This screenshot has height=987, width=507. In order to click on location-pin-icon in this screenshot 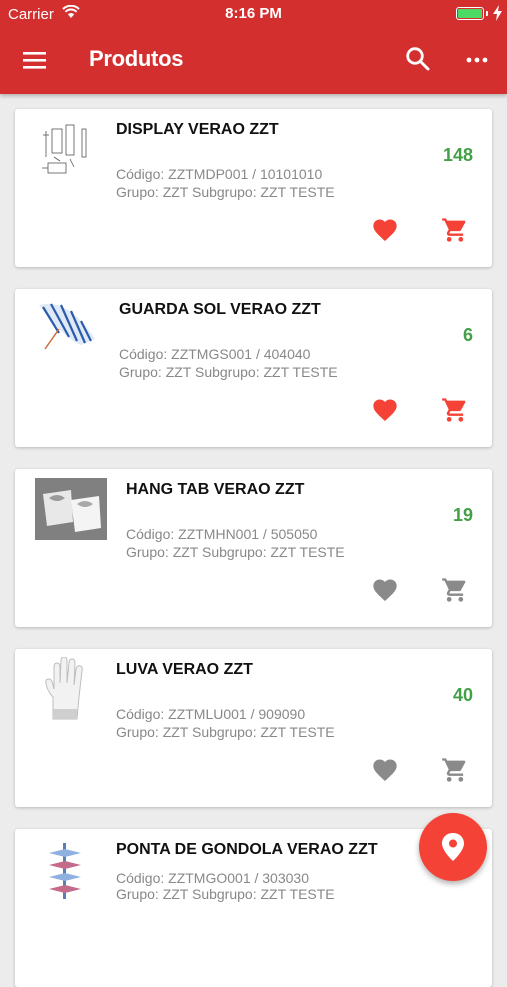, I will do `click(453, 847)`.